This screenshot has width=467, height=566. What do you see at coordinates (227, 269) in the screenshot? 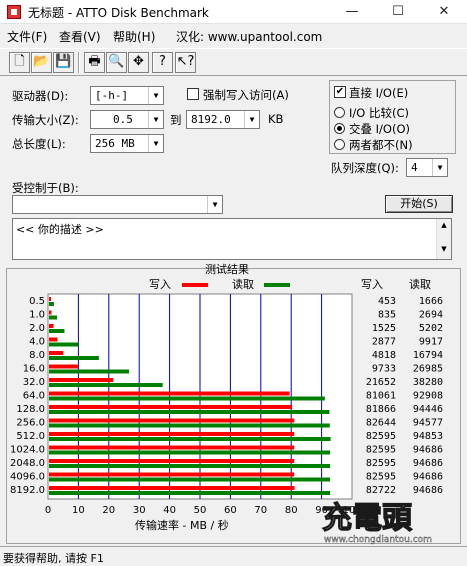
I see `results-title: 测试结果` at bounding box center [227, 269].